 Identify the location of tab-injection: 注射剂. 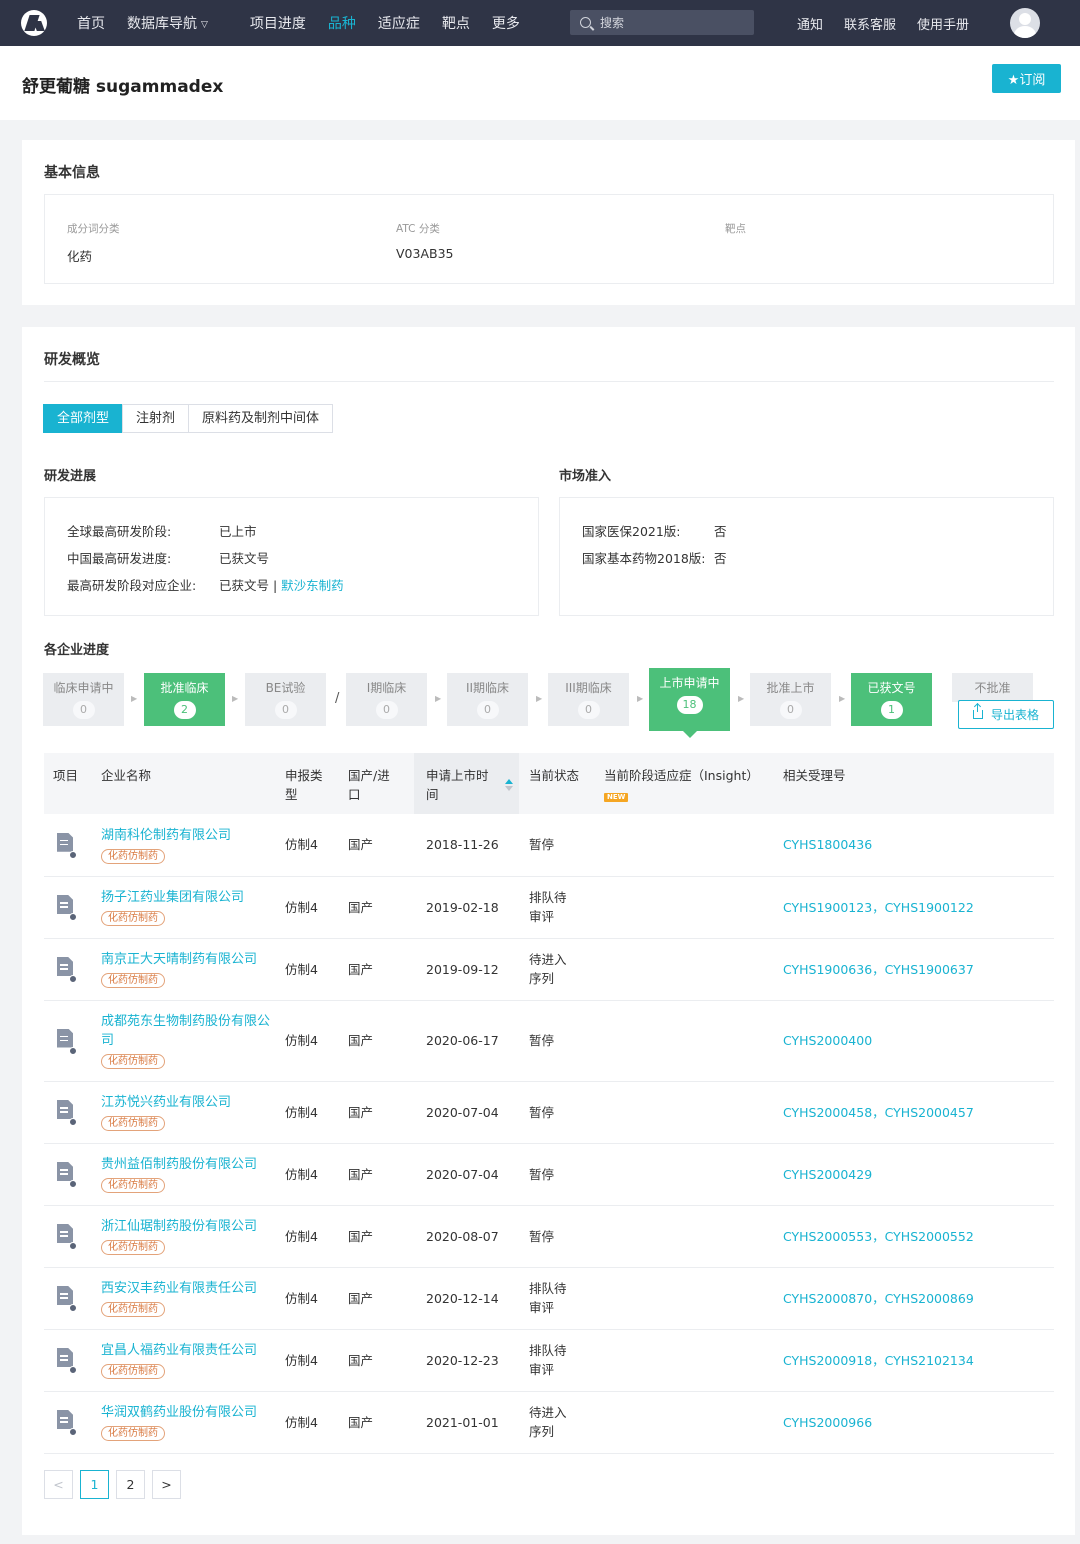
(156, 418).